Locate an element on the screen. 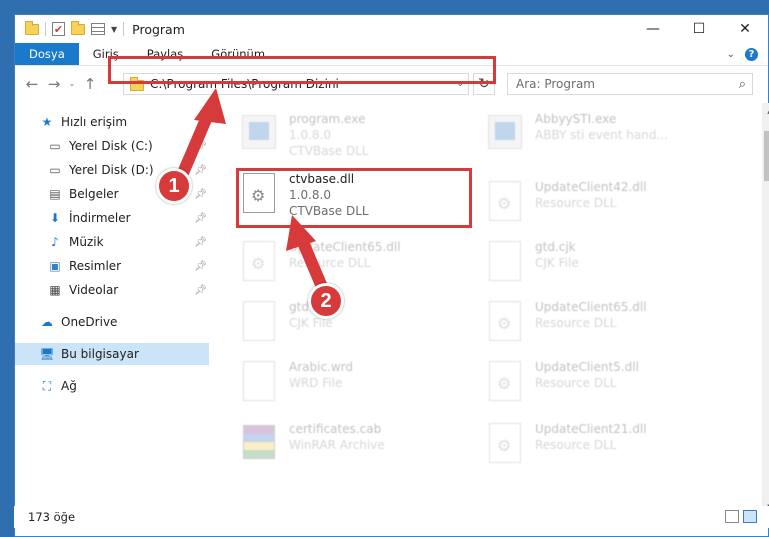  file-name: AbbyySTI.exe is located at coordinates (576, 119).